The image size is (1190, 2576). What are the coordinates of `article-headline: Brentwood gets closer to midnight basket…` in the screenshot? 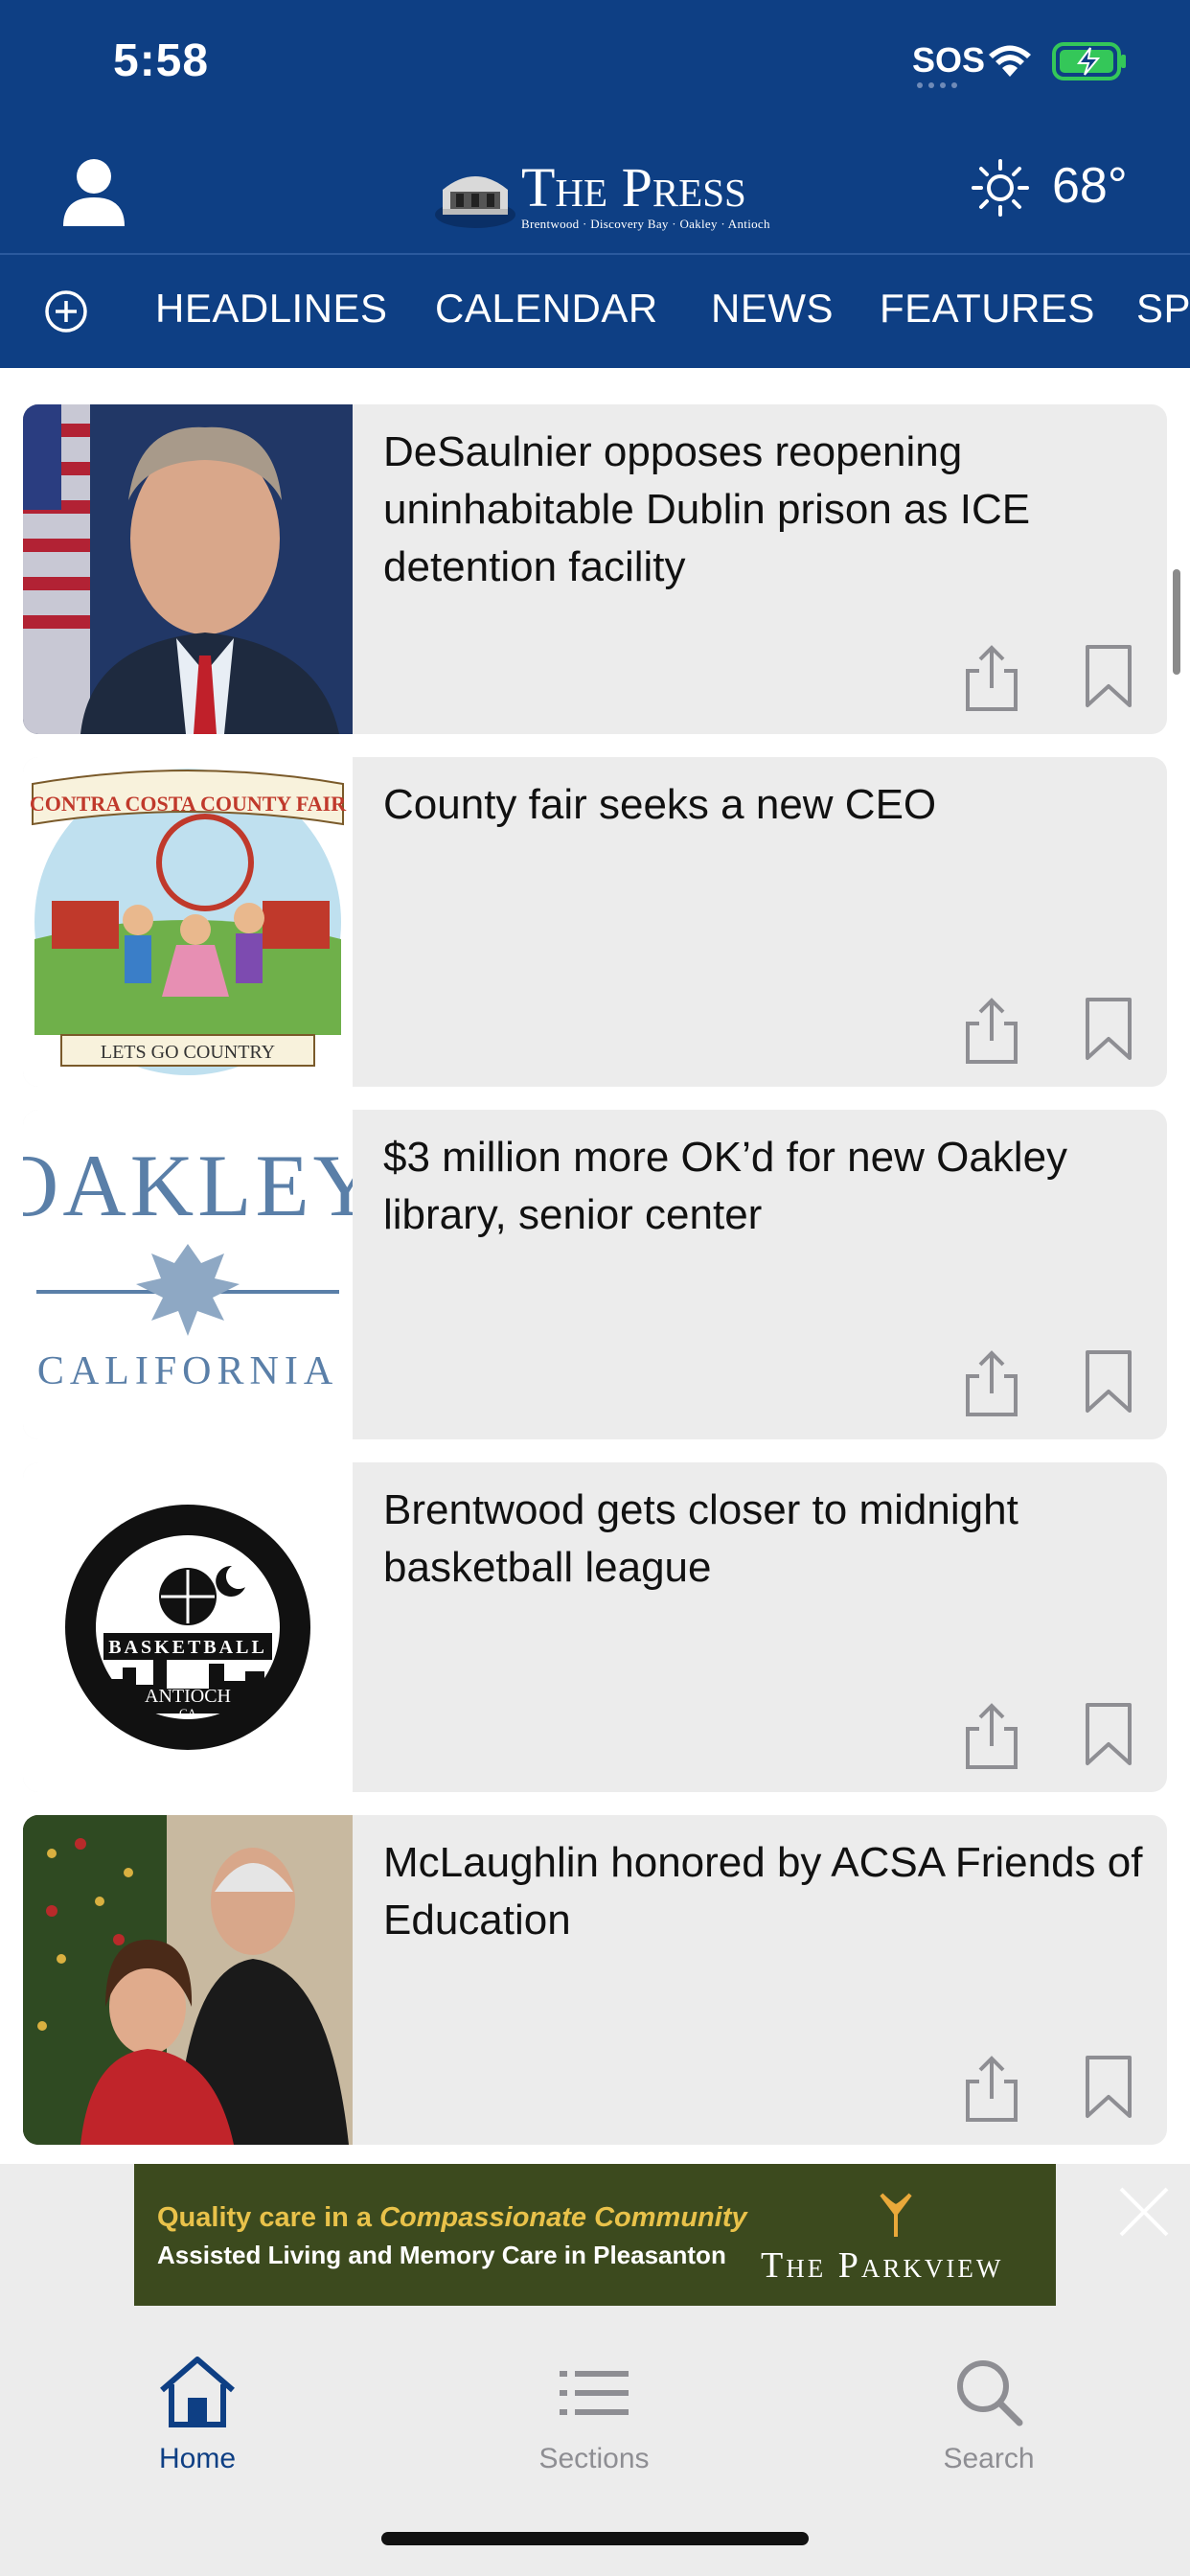 It's located at (766, 1539).